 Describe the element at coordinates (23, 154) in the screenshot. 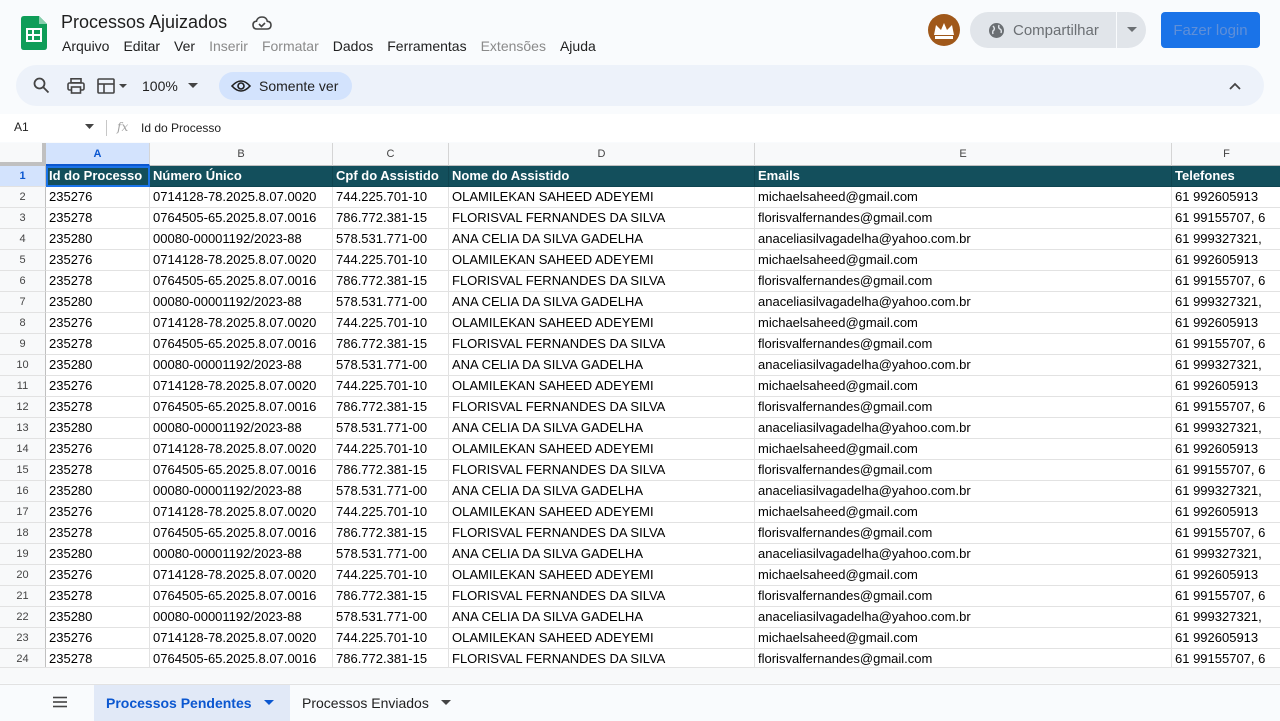

I see `select-all-corner` at that location.